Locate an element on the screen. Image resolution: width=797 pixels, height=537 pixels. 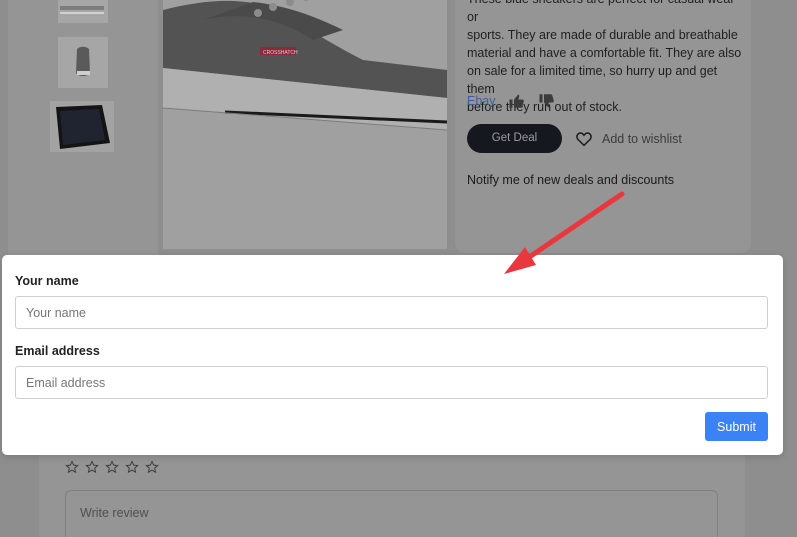
thumbnail-shoe-back is located at coordinates (83, 62).